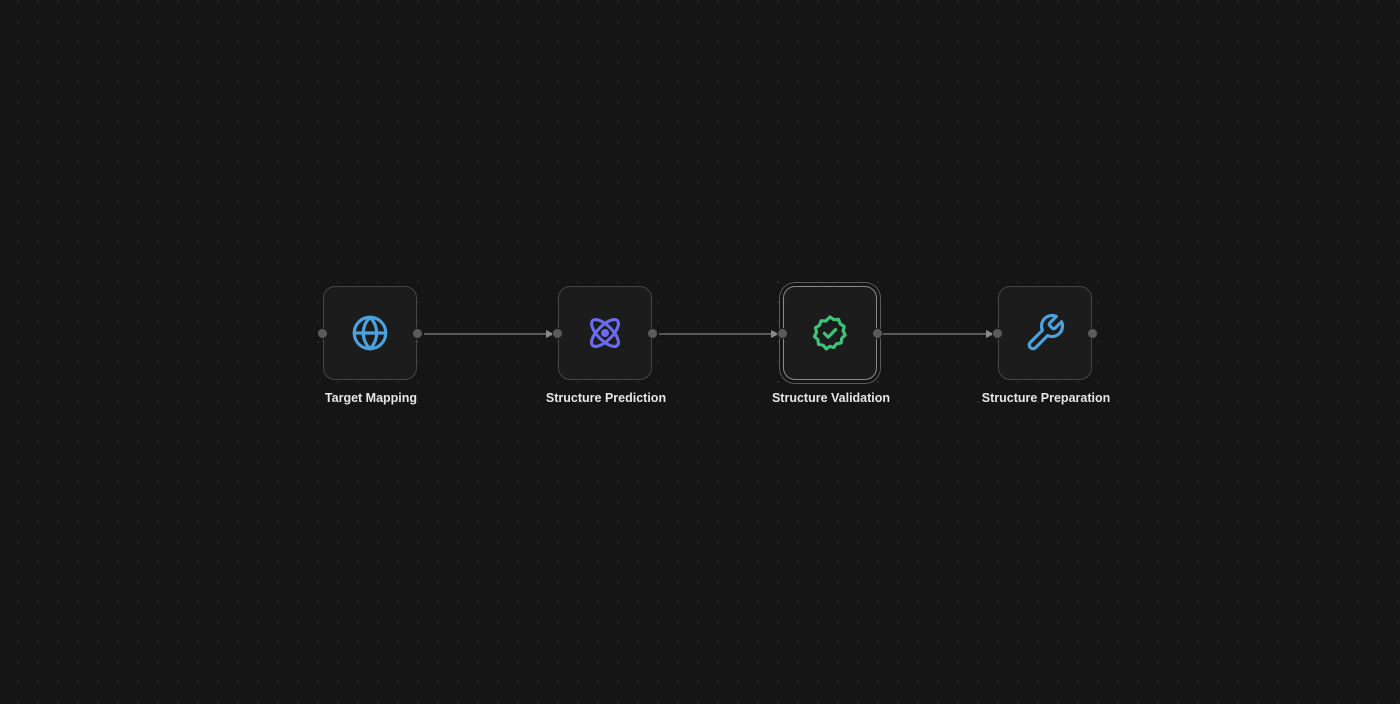 This screenshot has width=1400, height=704. I want to click on atom-icon, so click(605, 333).